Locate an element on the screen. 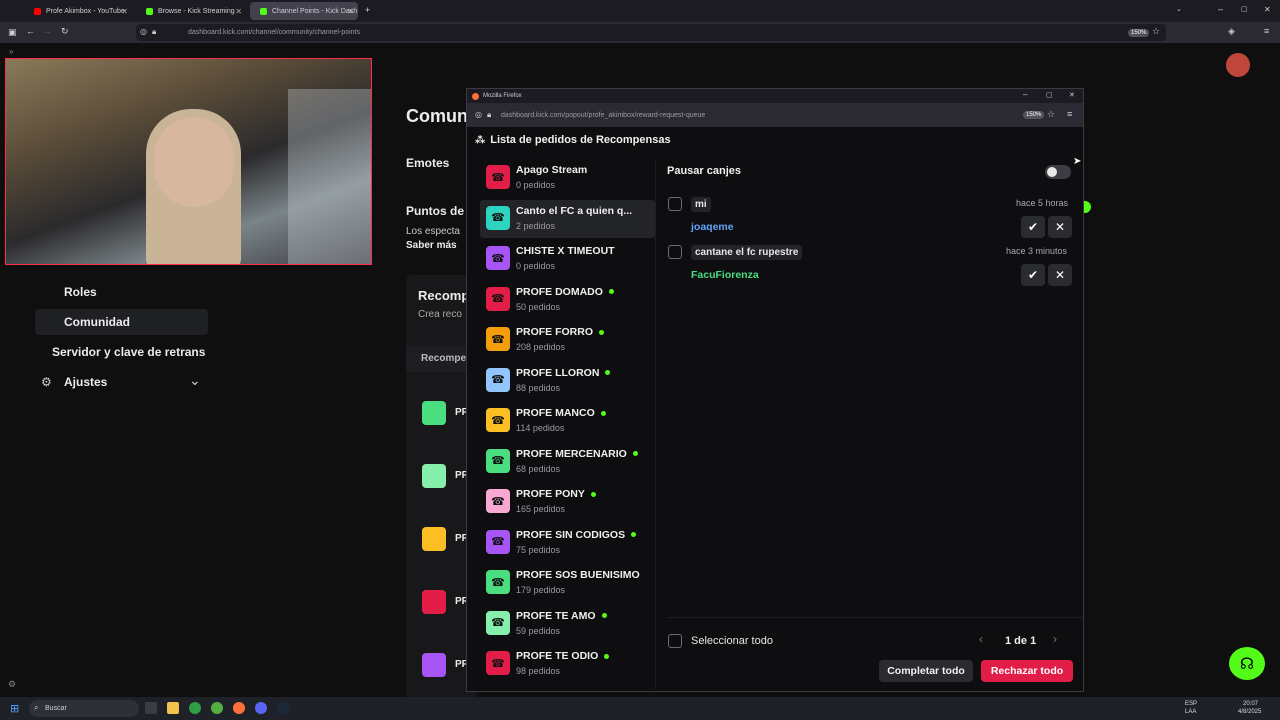 This screenshot has height=720, width=1280. task-view-icon is located at coordinates (151, 708).